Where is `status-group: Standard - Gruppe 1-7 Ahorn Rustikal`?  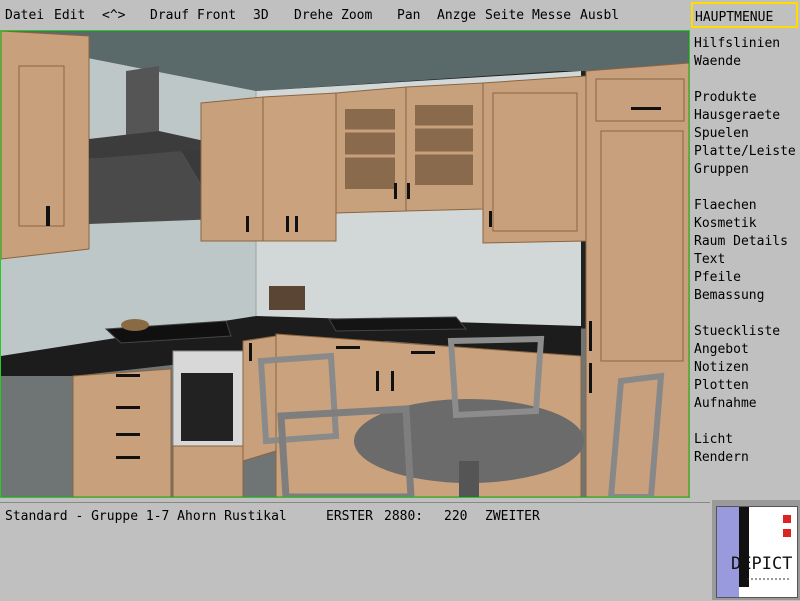
status-group: Standard - Gruppe 1-7 Ahorn Rustikal is located at coordinates (146, 516).